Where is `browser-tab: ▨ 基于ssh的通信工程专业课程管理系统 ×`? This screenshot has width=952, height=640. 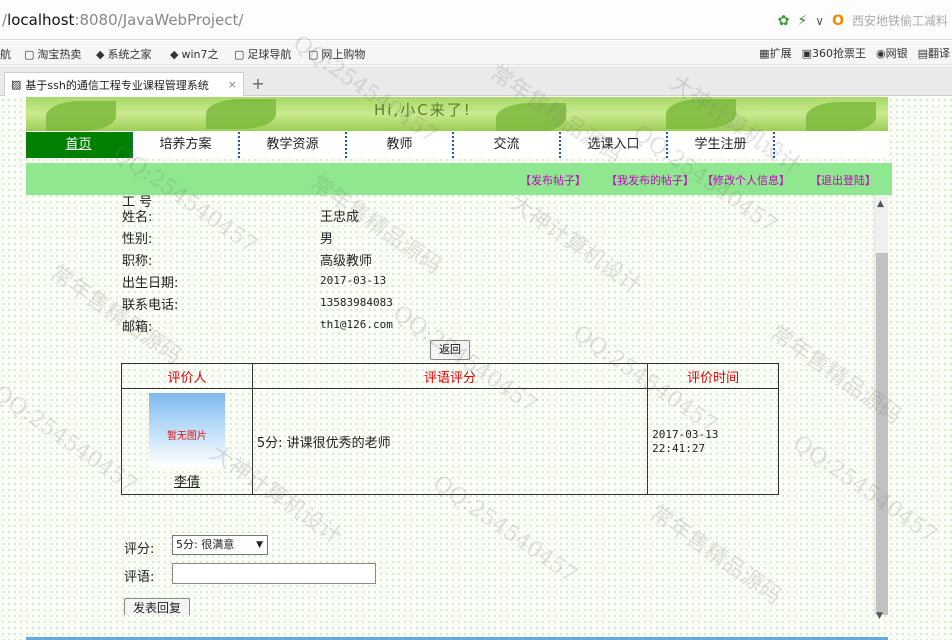
browser-tab: ▨ 基于ssh的通信工程专业课程管理系统 × is located at coordinates (124, 84).